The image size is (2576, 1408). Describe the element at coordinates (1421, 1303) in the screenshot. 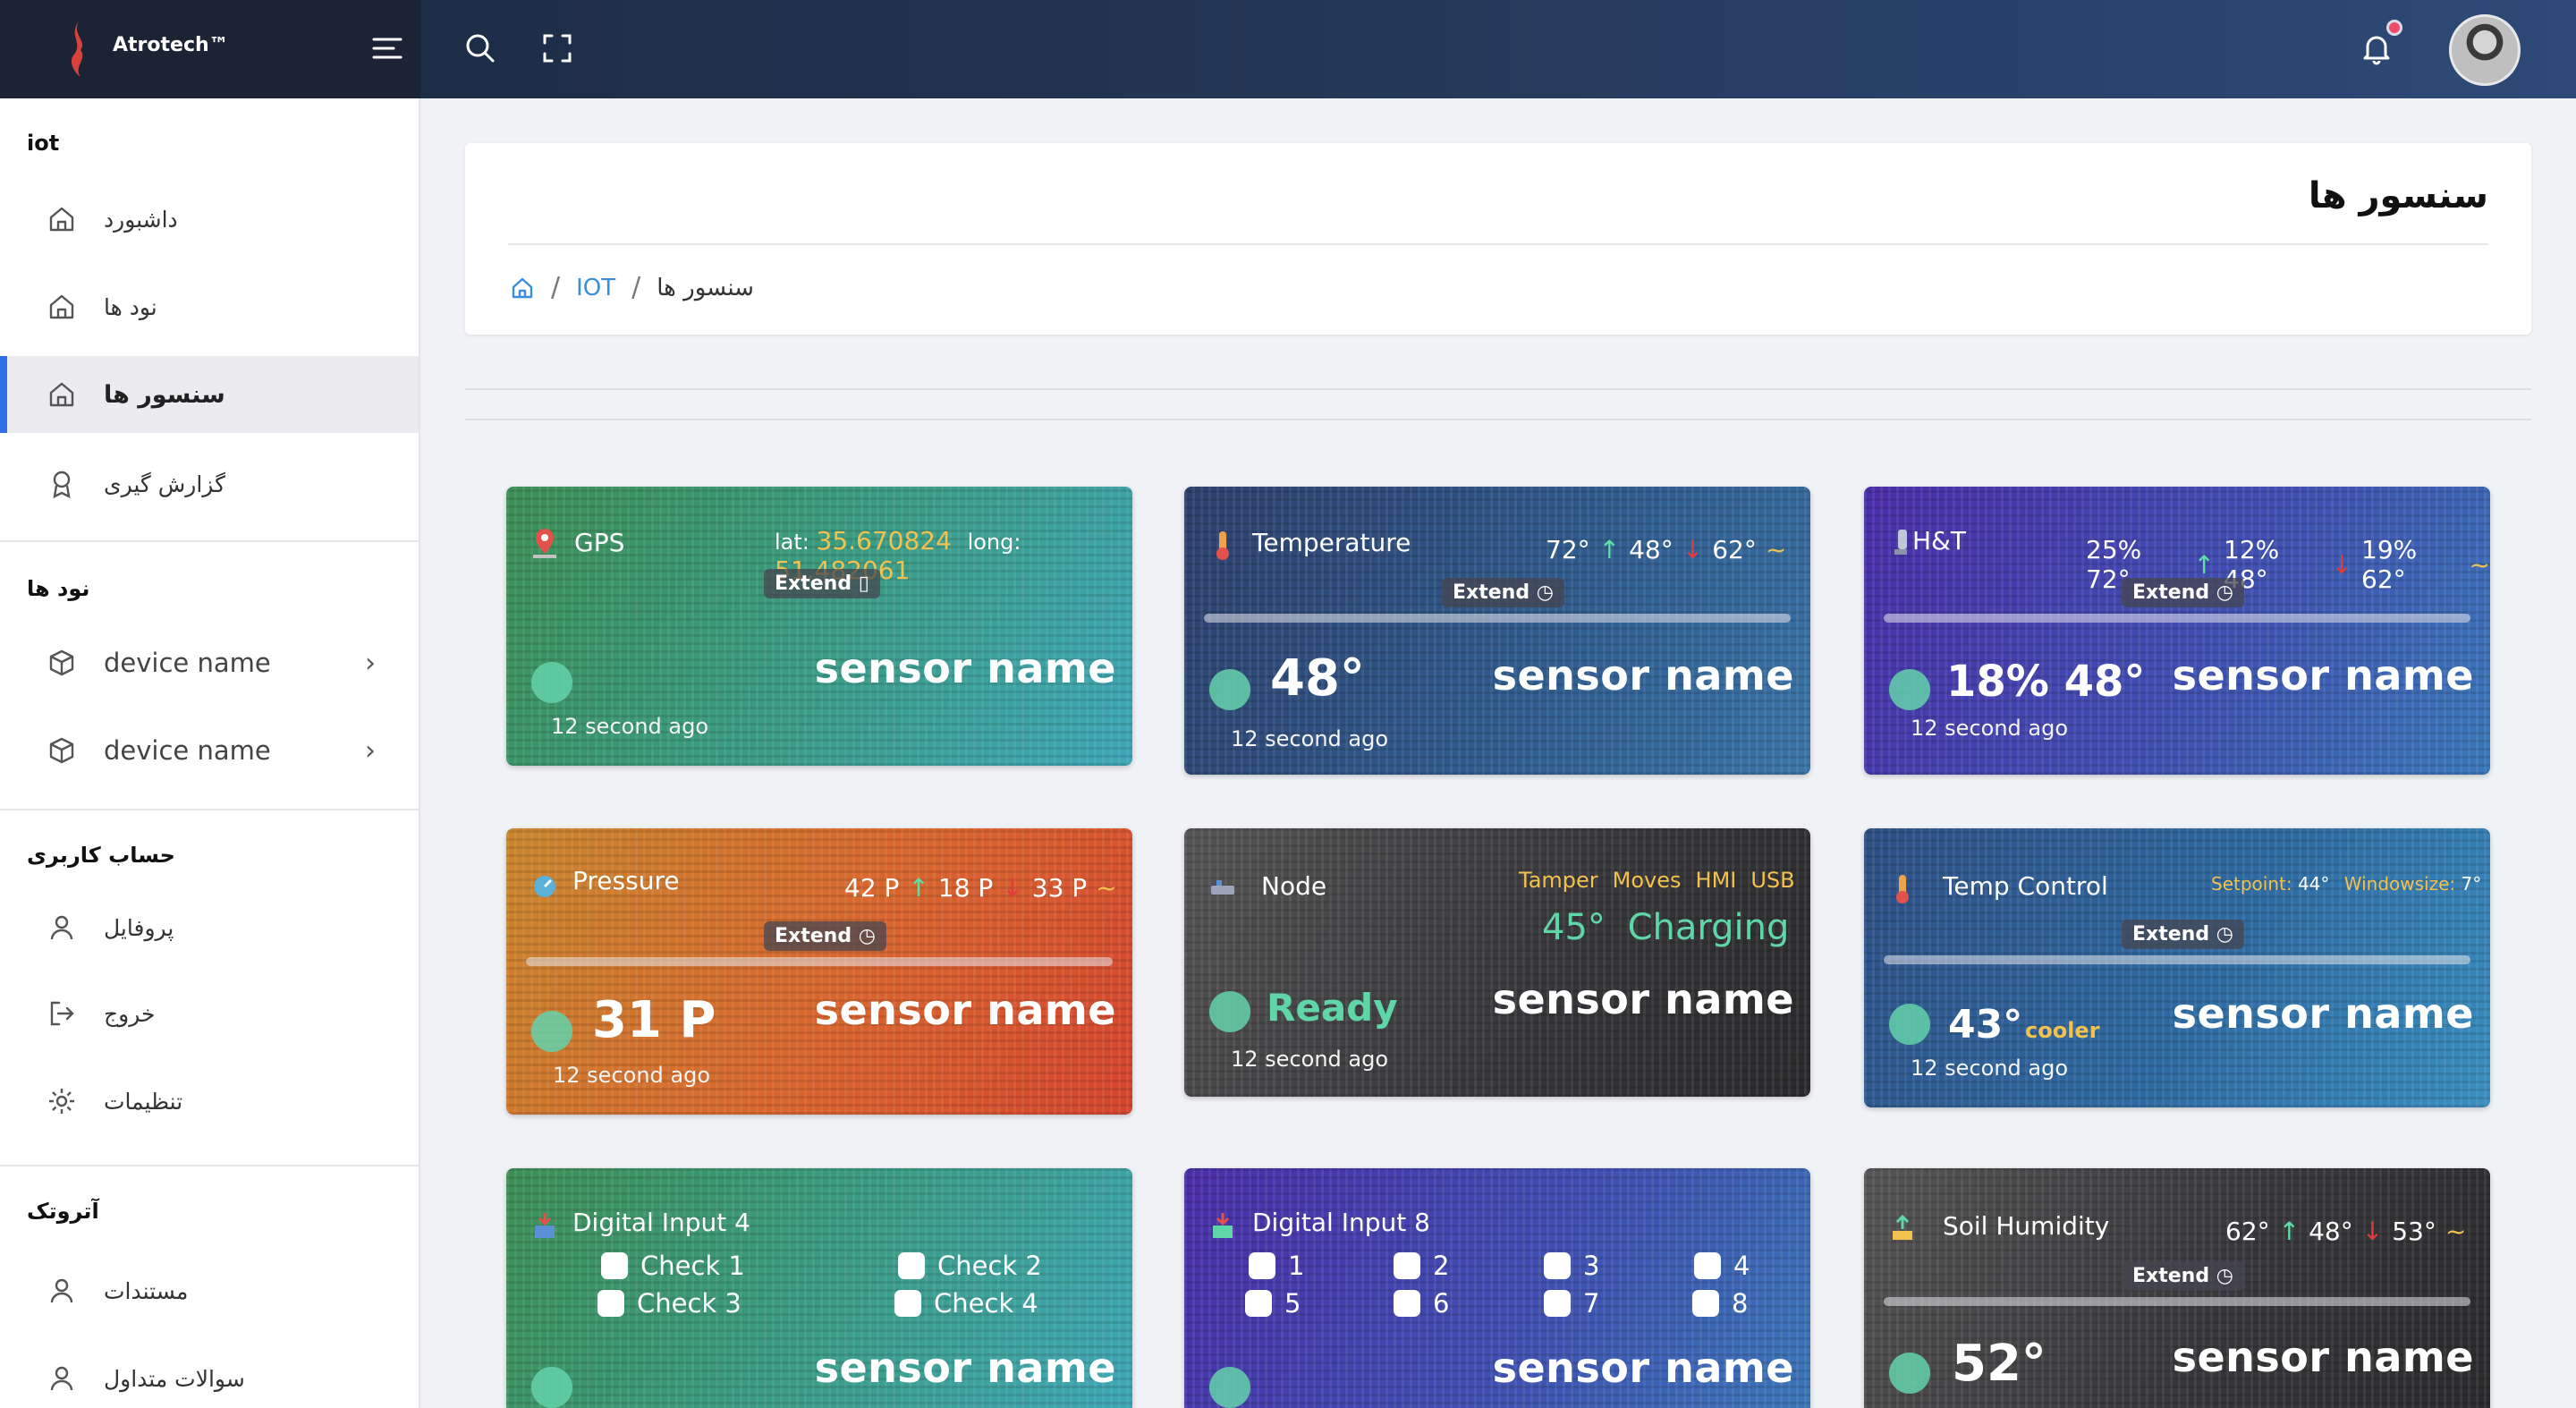

I see `checkbox-6: 6` at that location.